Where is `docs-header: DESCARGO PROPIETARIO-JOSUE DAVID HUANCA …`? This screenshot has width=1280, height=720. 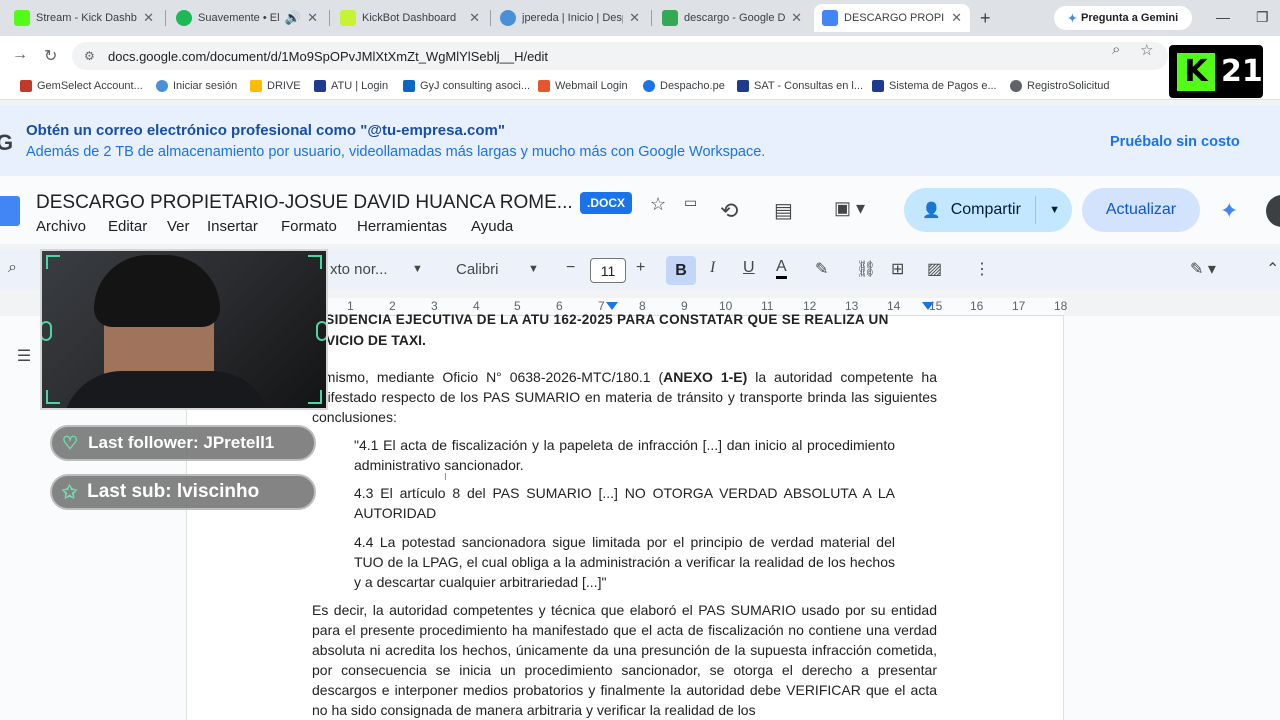
docs-header: DESCARGO PROPIETARIO-JOSUE DAVID HUANCA … is located at coordinates (640, 210).